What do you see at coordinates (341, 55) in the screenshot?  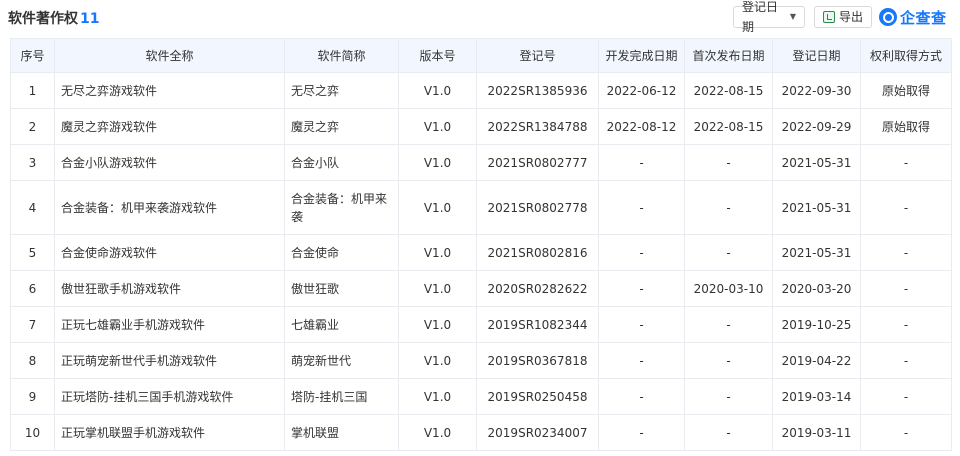 I see `column-header-short-name: 软件简称` at bounding box center [341, 55].